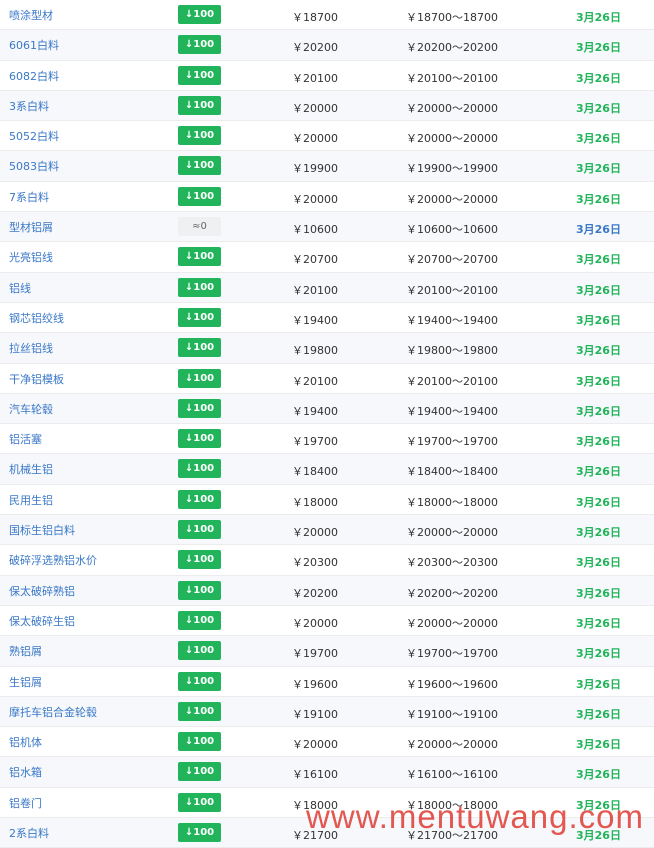  What do you see at coordinates (25, 772) in the screenshot?
I see `material-name-link: 铝水箱` at bounding box center [25, 772].